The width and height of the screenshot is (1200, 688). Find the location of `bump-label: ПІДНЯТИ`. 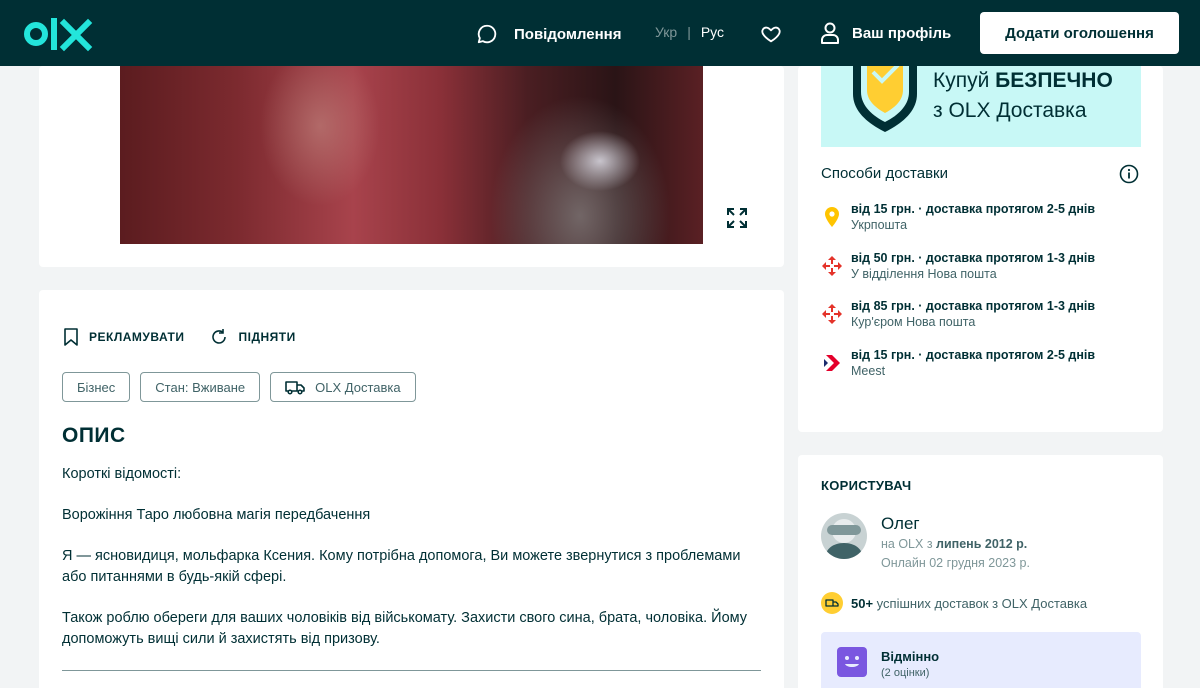

bump-label: ПІДНЯТИ is located at coordinates (267, 337).